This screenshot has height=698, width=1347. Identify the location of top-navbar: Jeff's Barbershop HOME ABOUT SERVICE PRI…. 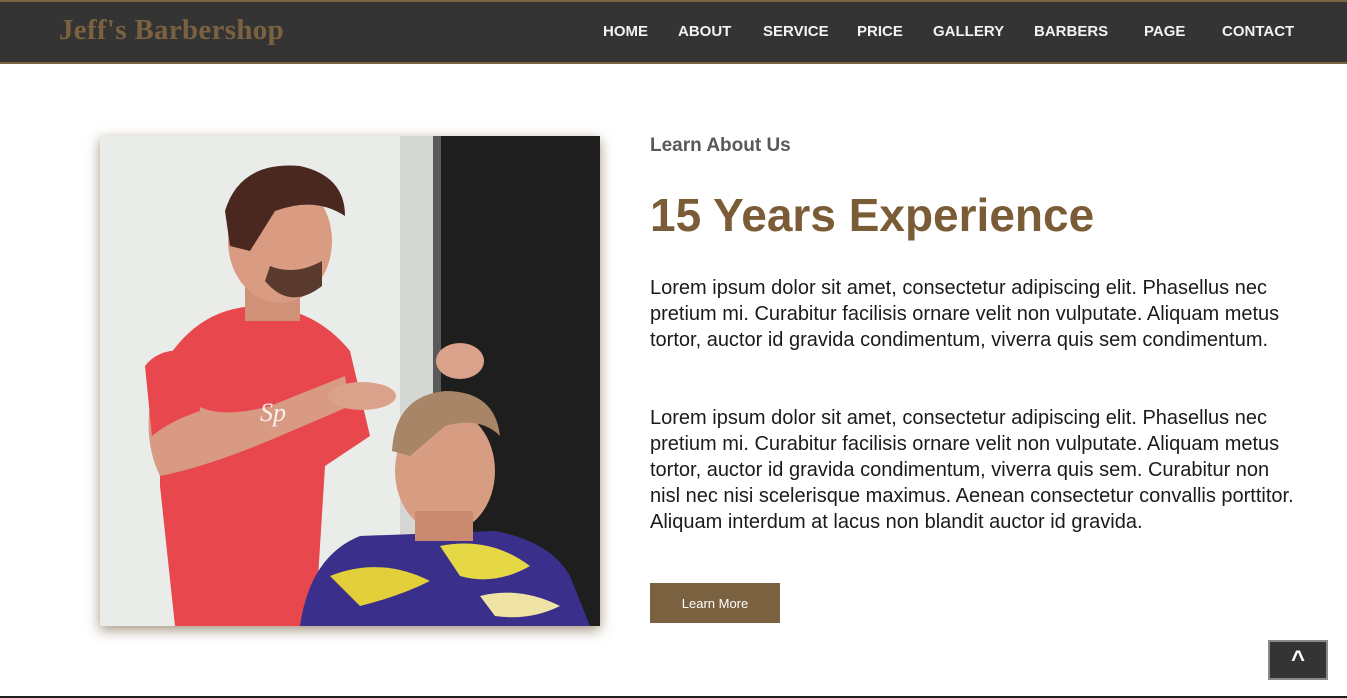
(673, 32).